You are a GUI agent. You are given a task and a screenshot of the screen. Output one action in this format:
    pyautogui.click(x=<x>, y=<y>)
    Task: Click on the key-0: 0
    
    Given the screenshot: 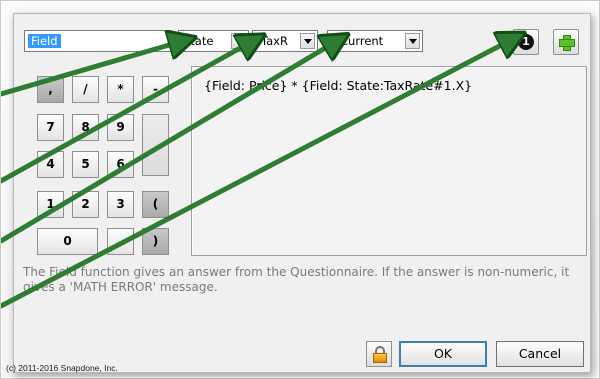 What is the action you would take?
    pyautogui.click(x=67, y=241)
    